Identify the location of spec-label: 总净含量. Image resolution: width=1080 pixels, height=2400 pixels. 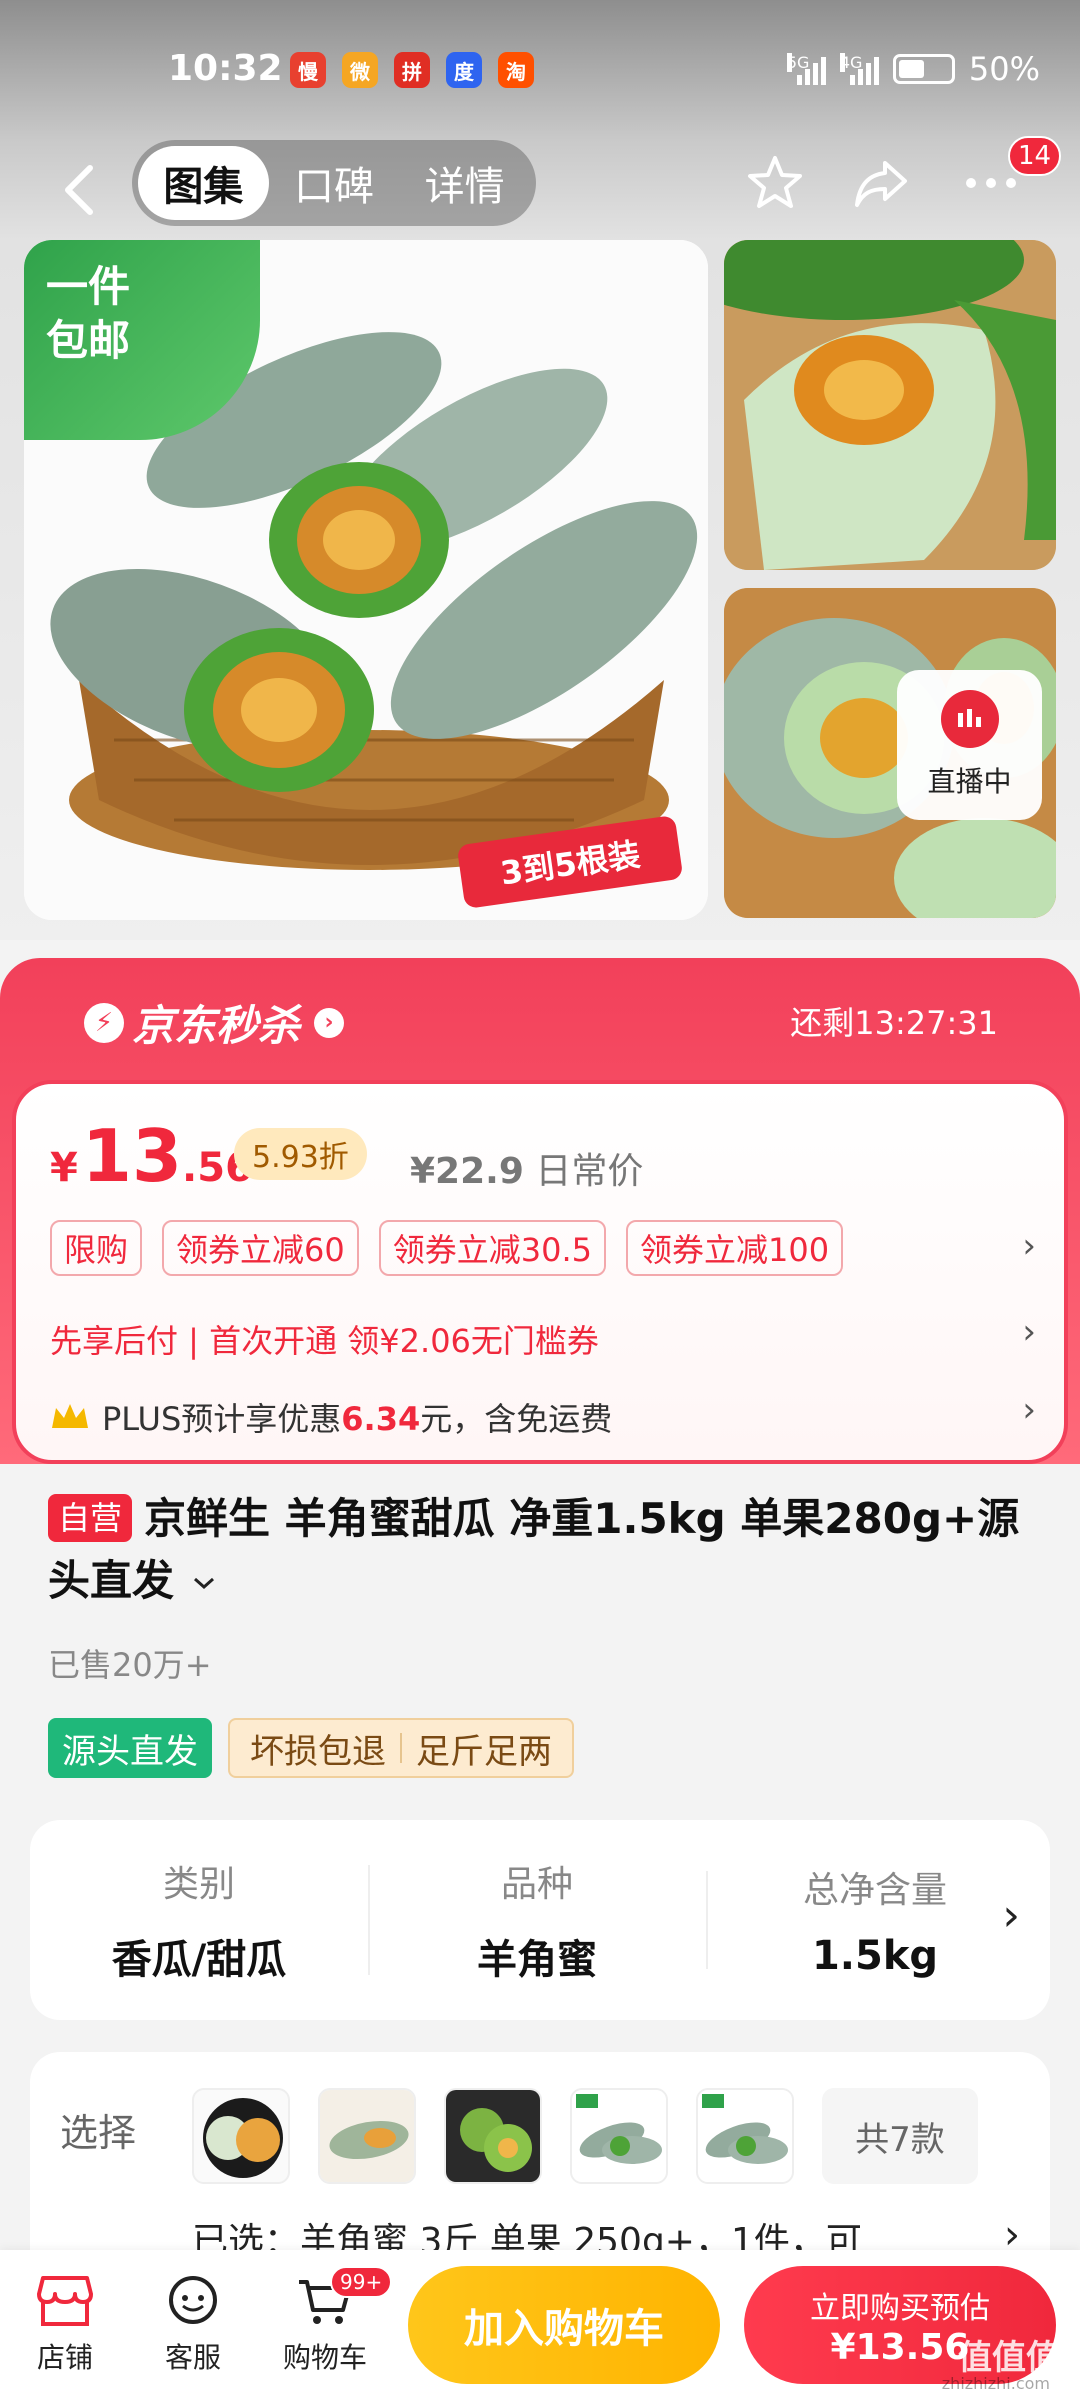
(874, 1890).